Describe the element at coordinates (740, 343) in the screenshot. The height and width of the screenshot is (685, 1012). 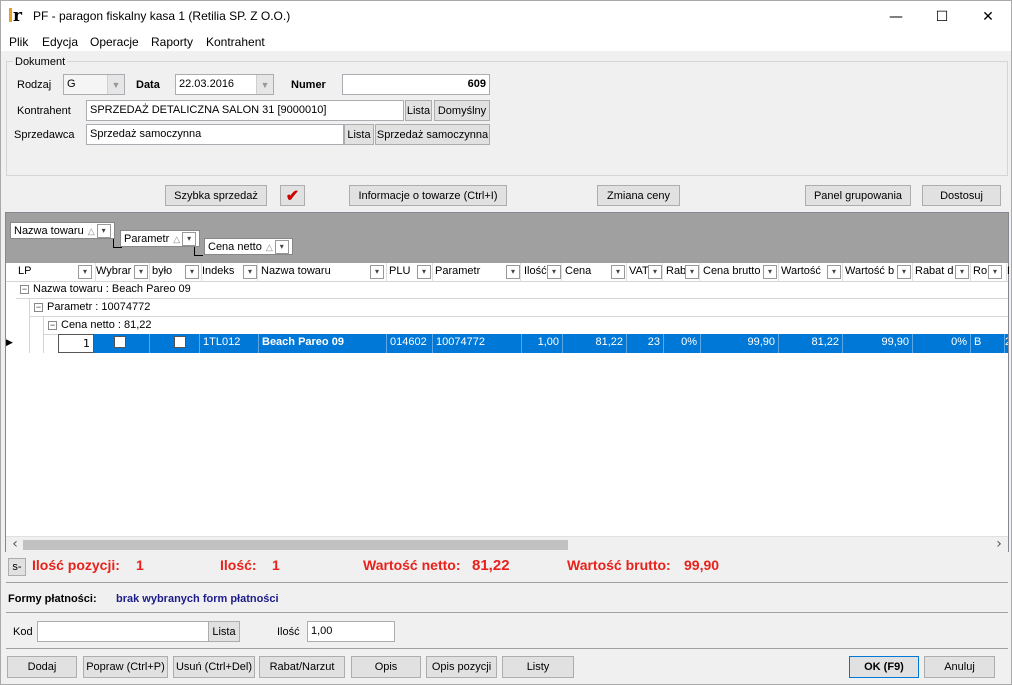
I see `row-cena-brutto-cell: 99,90` at that location.